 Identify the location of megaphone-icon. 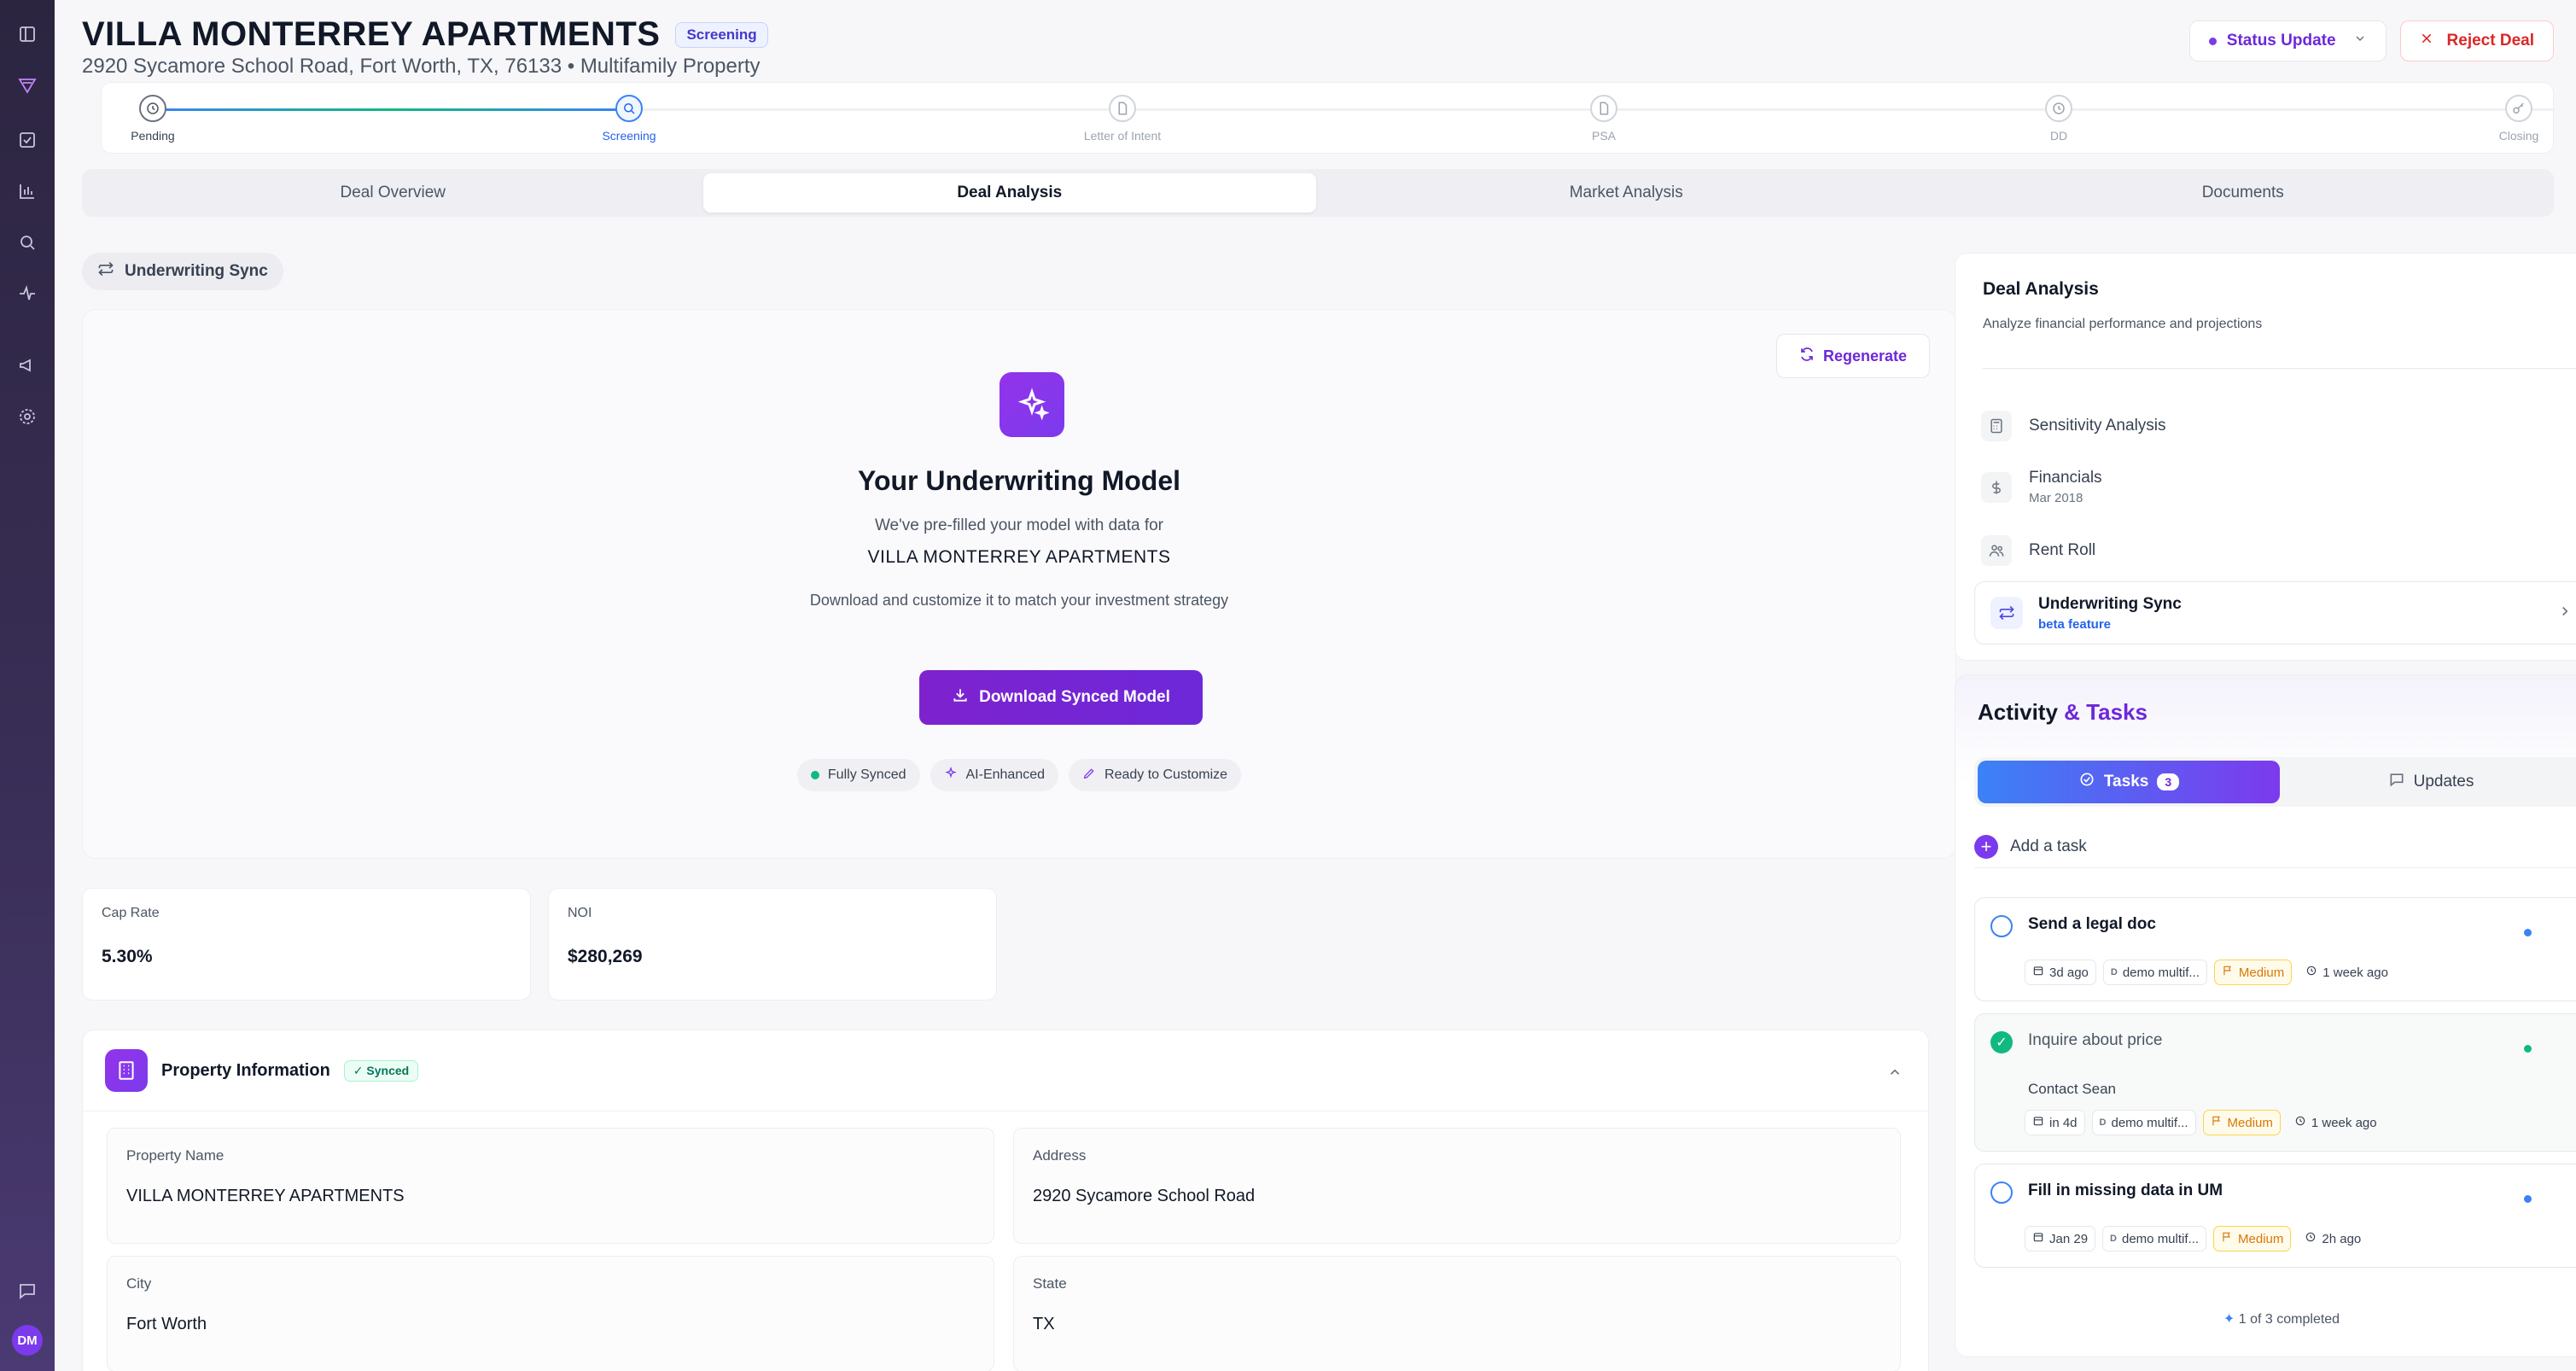
(27, 365).